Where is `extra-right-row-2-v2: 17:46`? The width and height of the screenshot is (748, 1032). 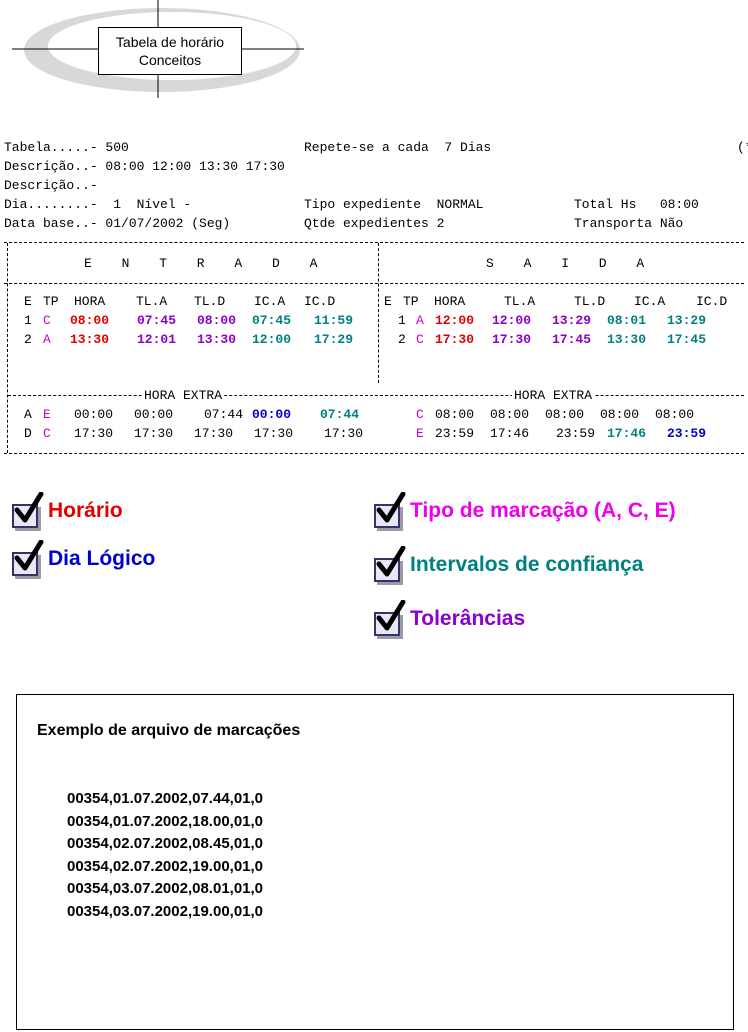
extra-right-row-2-v2: 17:46 is located at coordinates (510, 433).